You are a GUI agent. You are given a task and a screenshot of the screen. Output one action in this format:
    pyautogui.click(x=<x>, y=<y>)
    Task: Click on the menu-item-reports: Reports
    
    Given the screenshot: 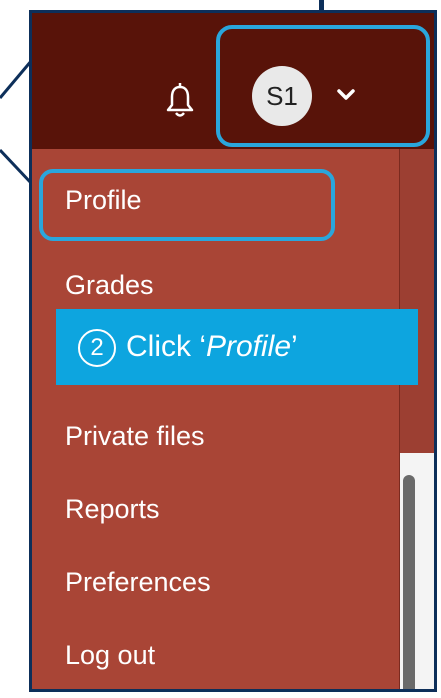 What is the action you would take?
    pyautogui.click(x=112, y=509)
    